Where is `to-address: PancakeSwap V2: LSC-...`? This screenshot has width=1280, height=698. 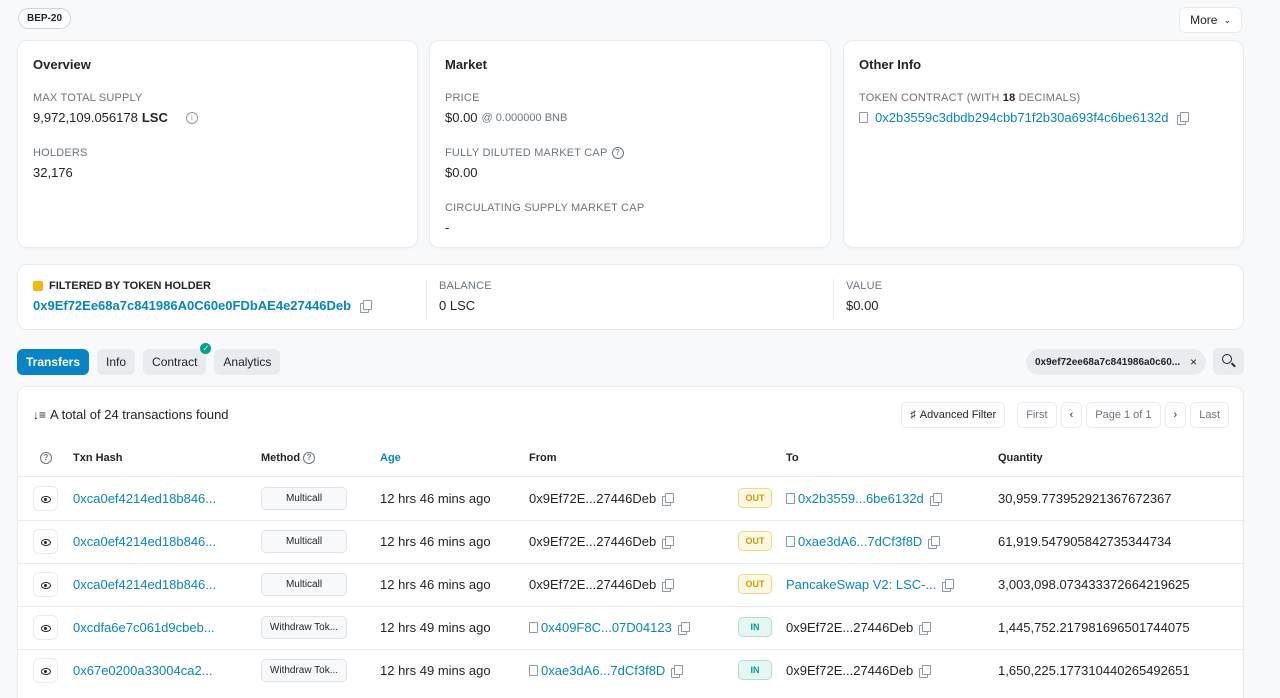 to-address: PancakeSwap V2: LSC-... is located at coordinates (861, 584).